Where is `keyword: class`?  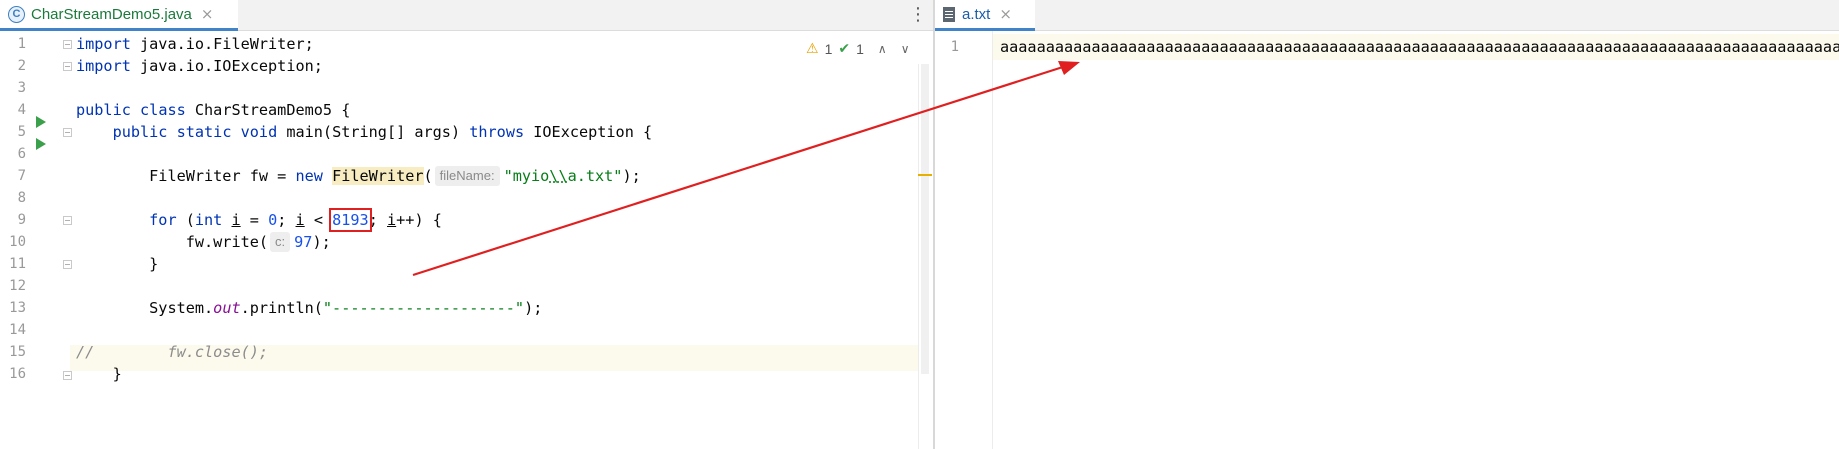
keyword: class is located at coordinates (163, 110).